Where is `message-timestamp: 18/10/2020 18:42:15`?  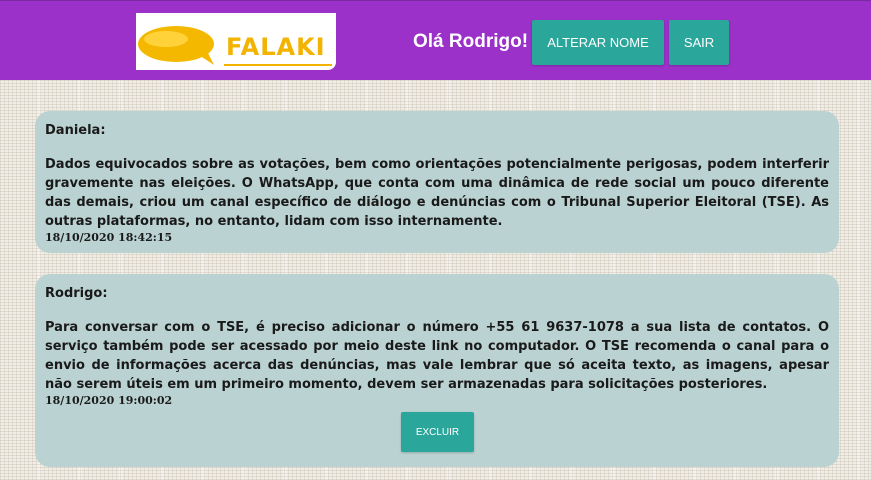 message-timestamp: 18/10/2020 18:42:15 is located at coordinates (109, 237).